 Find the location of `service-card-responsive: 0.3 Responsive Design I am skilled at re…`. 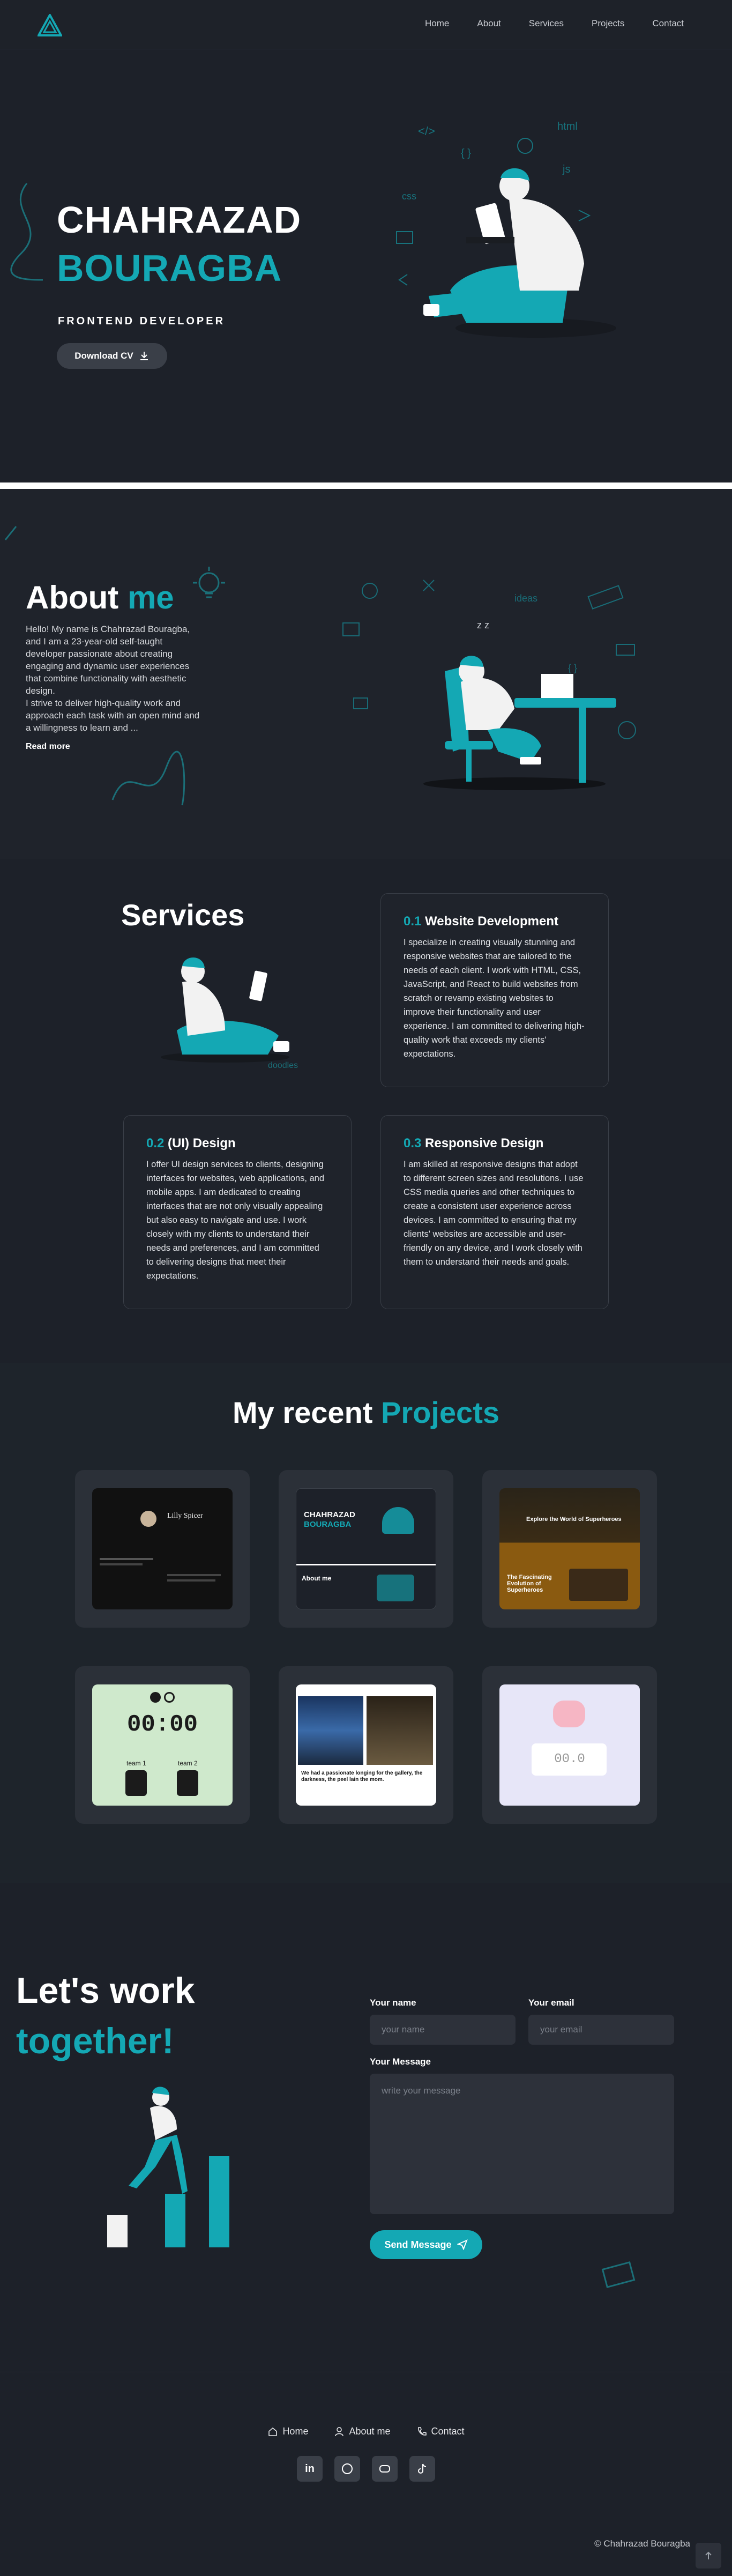

service-card-responsive: 0.3 Responsive Design I am skilled at re… is located at coordinates (494, 1212).